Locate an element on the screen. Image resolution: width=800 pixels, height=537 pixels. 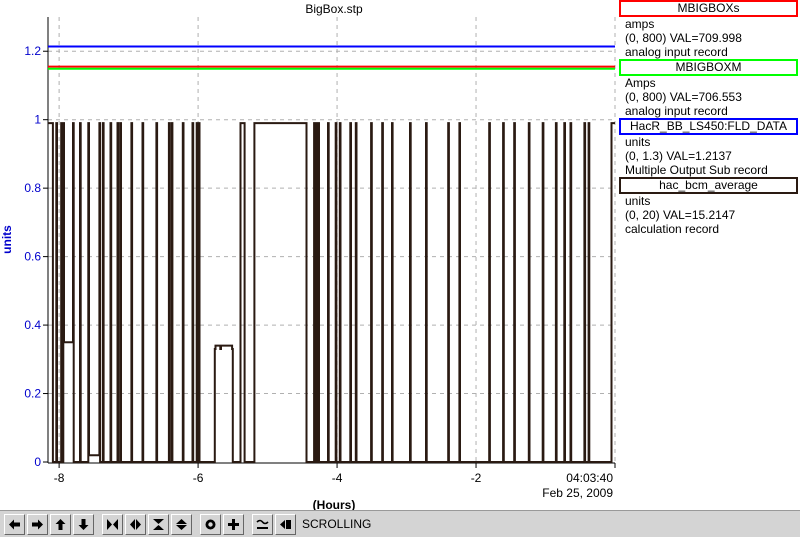
arrow-down-icon is located at coordinates (83, 524).